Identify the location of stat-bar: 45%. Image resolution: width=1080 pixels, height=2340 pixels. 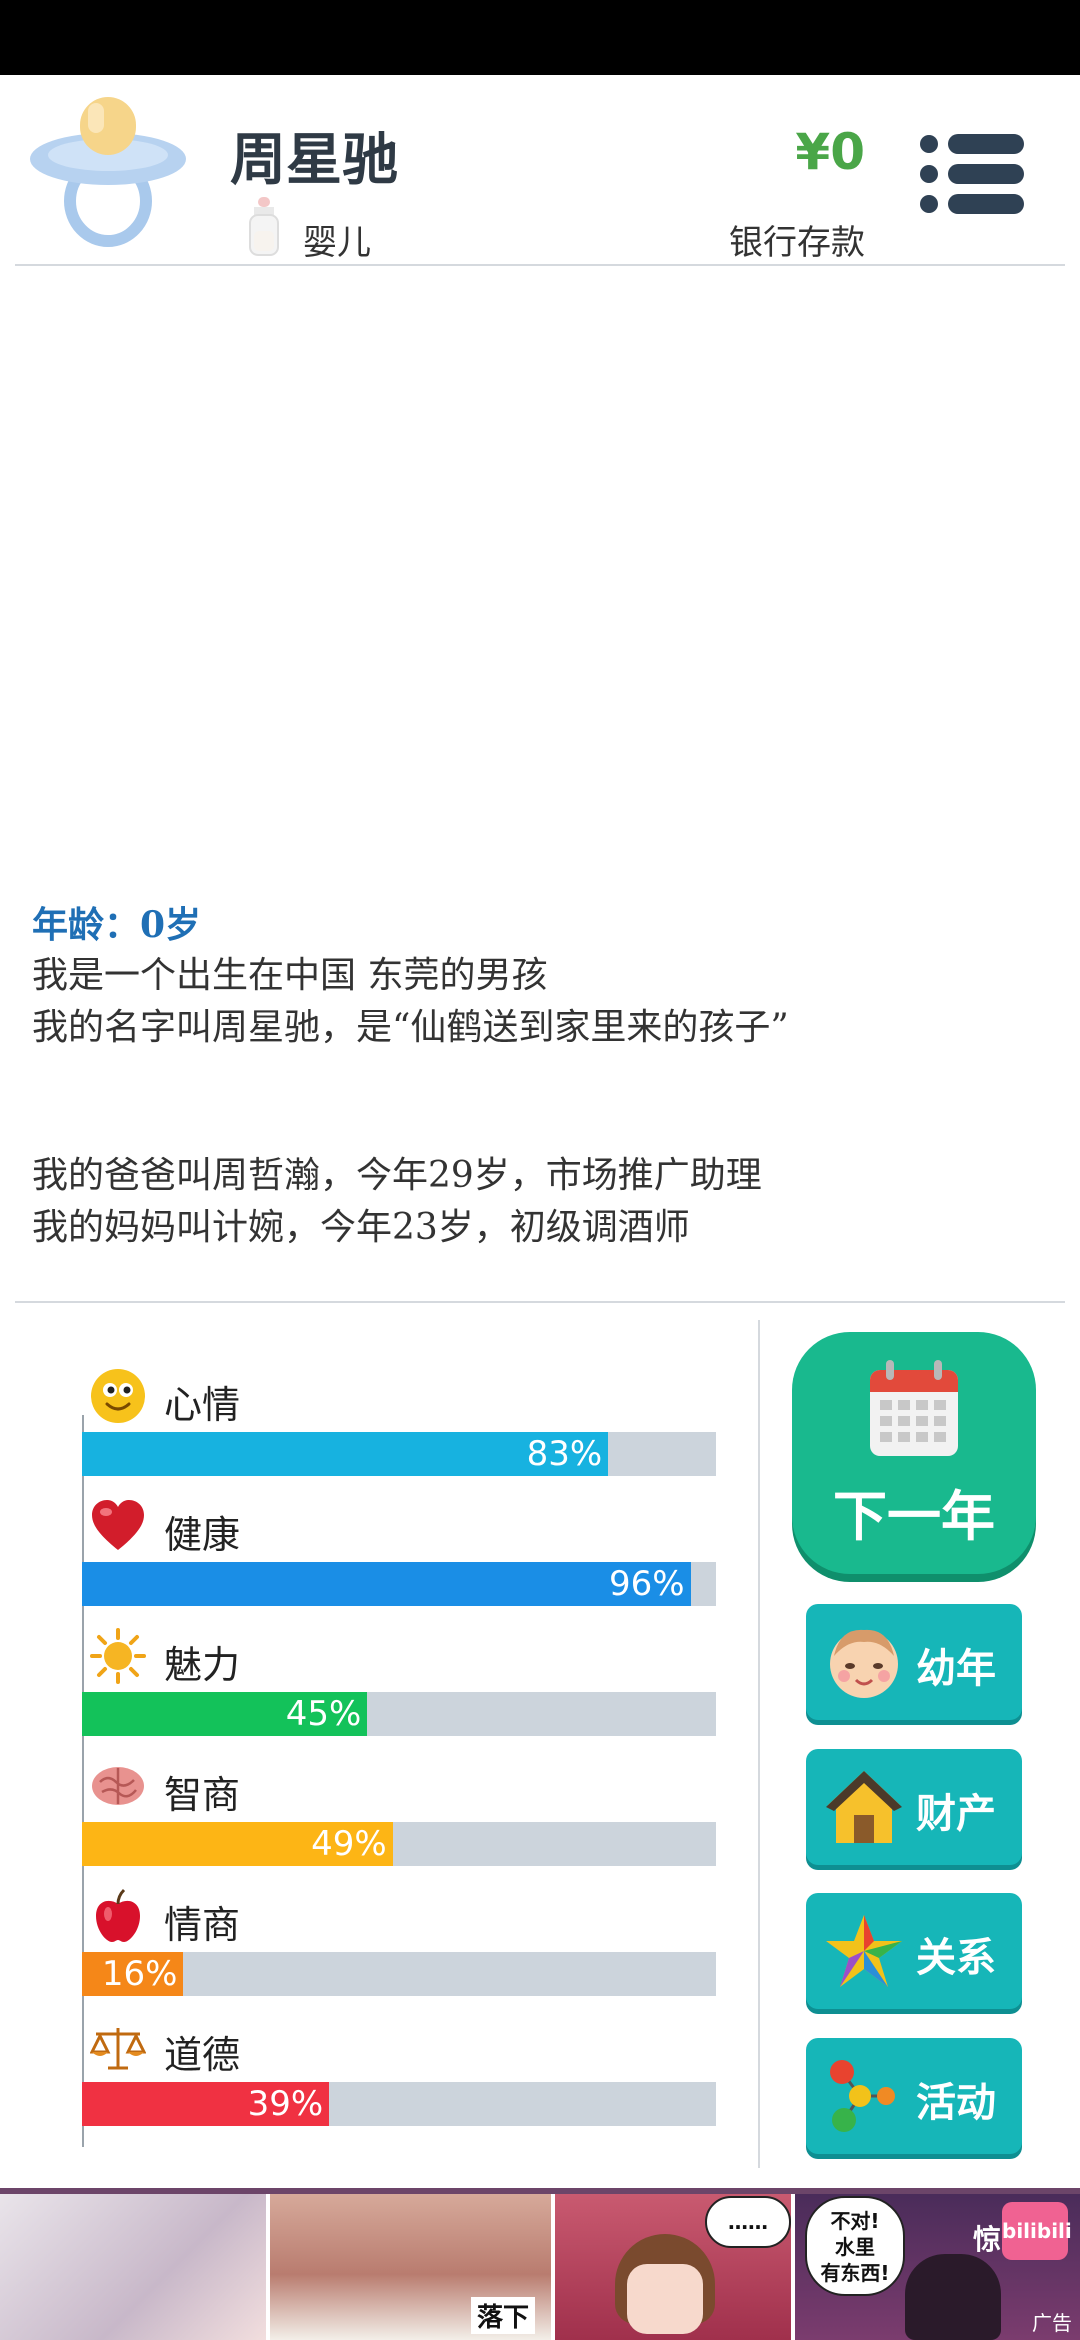
(399, 1714).